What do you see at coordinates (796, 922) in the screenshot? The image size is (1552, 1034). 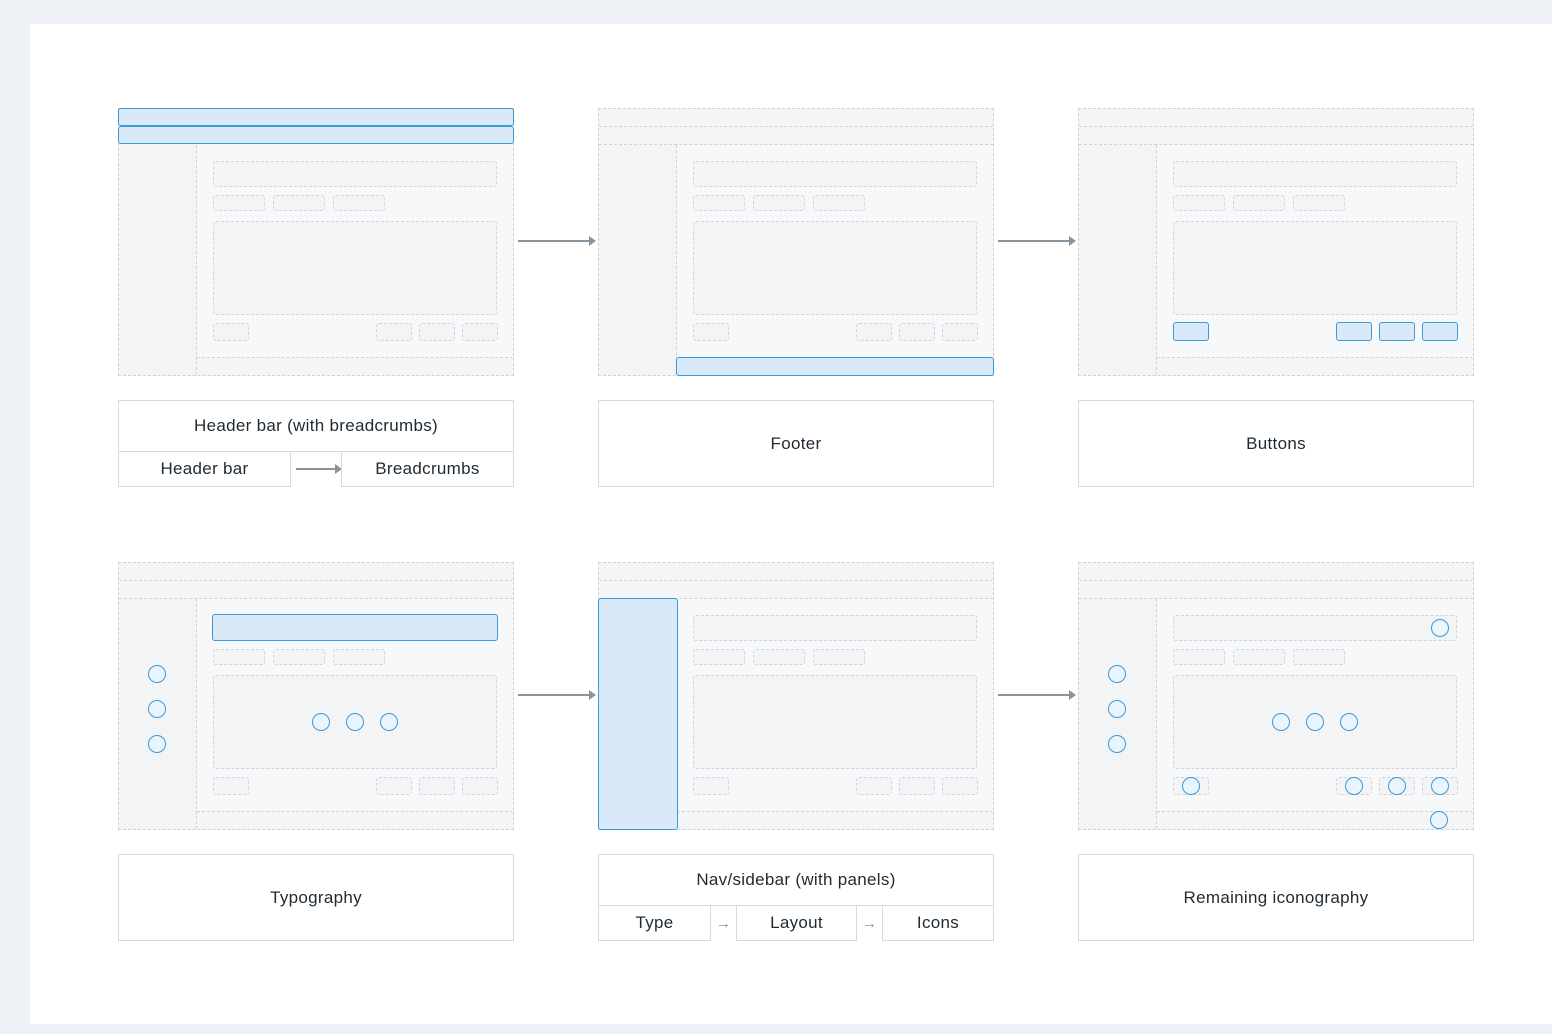 I see `step-layout-text: Layout` at bounding box center [796, 922].